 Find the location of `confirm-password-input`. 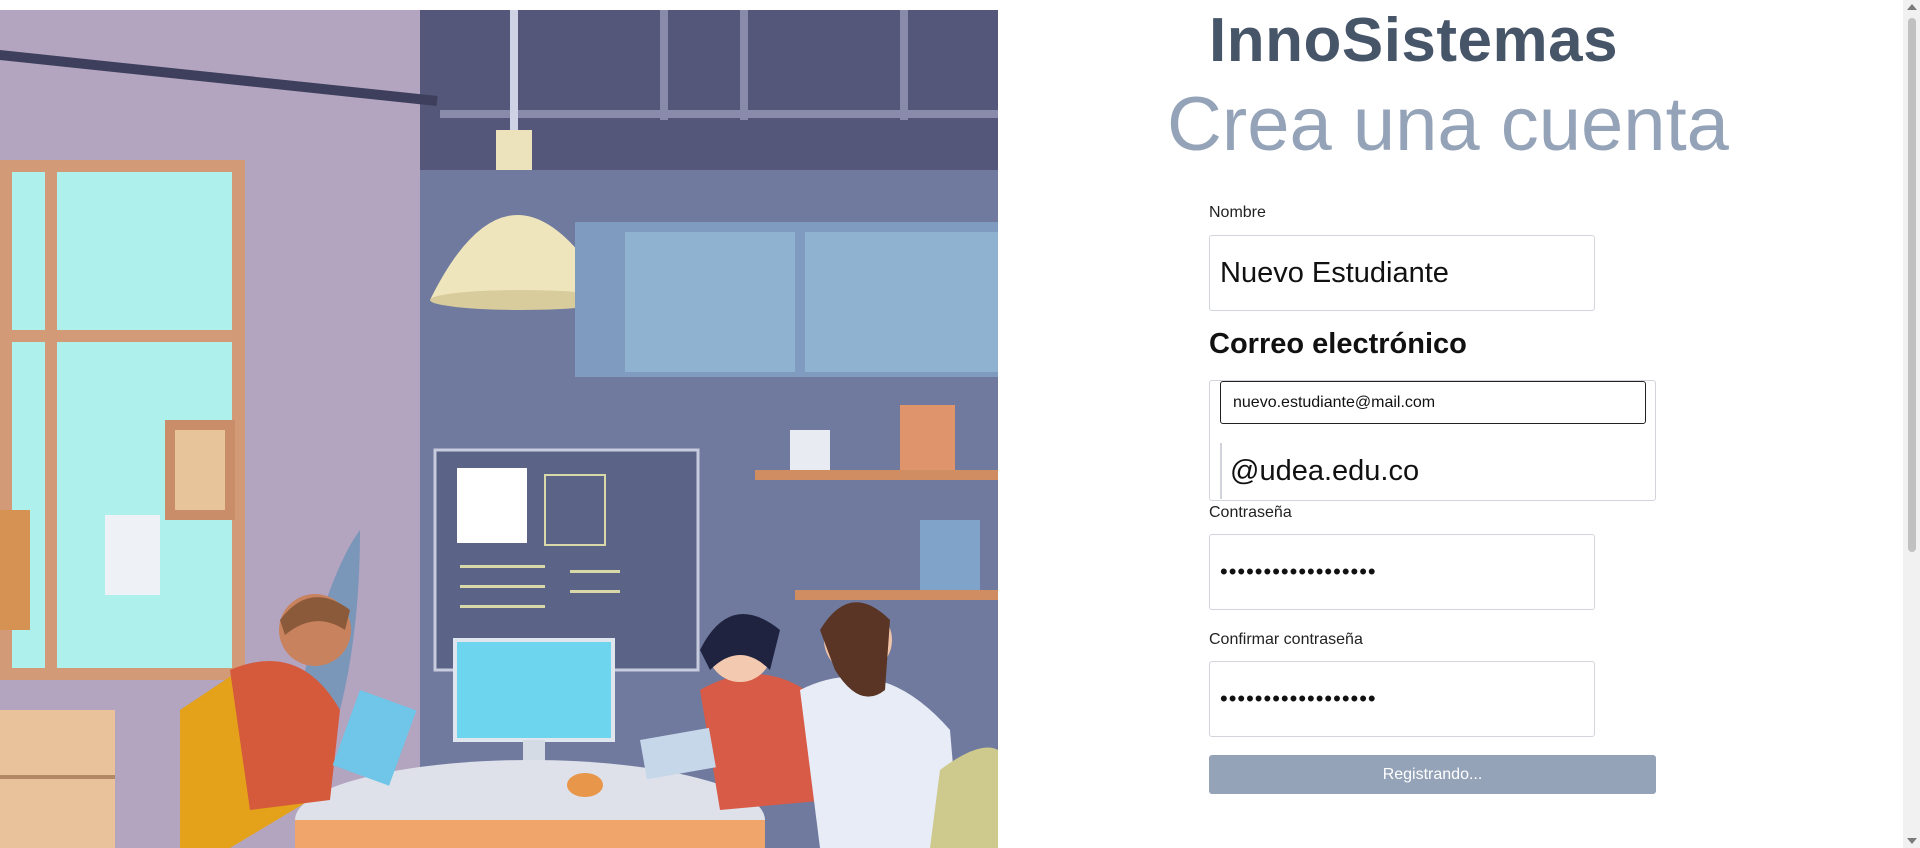

confirm-password-input is located at coordinates (1402, 699).